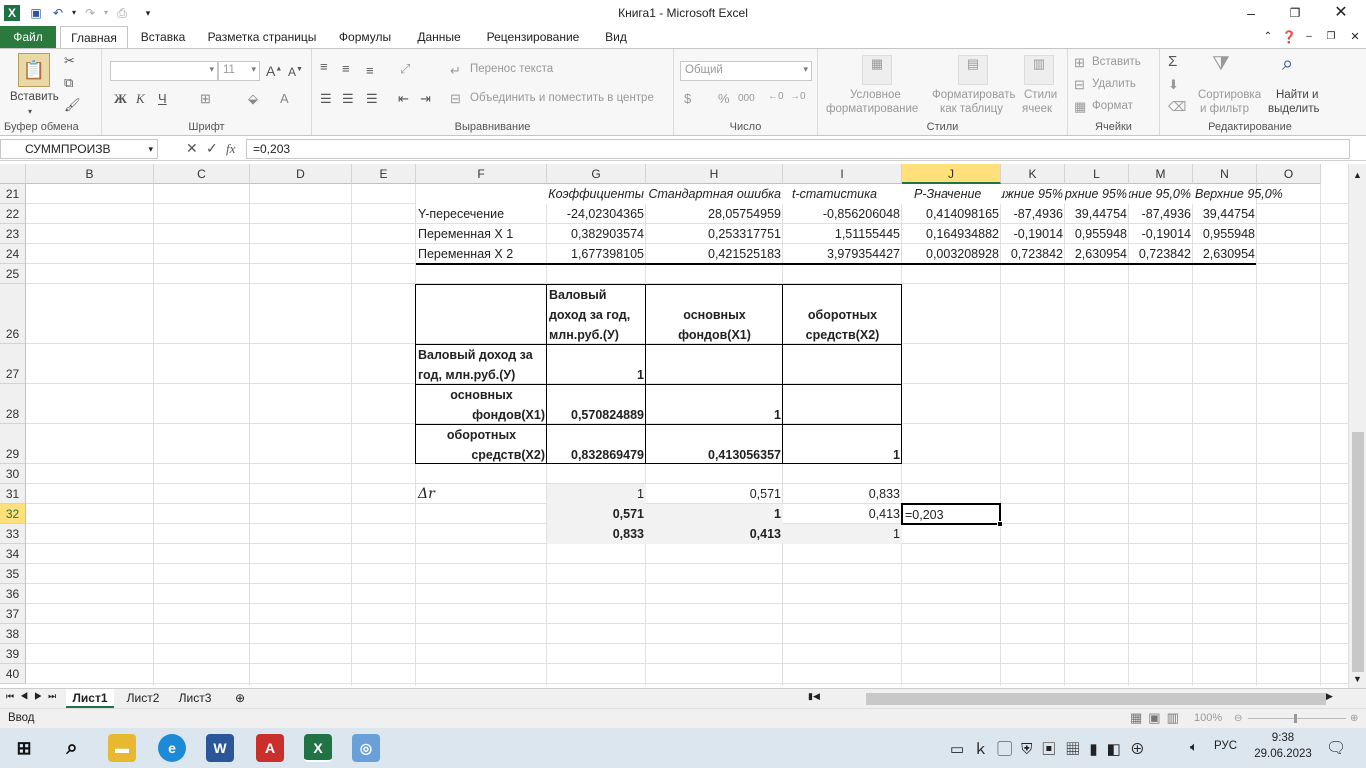  Describe the element at coordinates (616, 37) in the screenshot. I see `tab-view: Вид` at that location.